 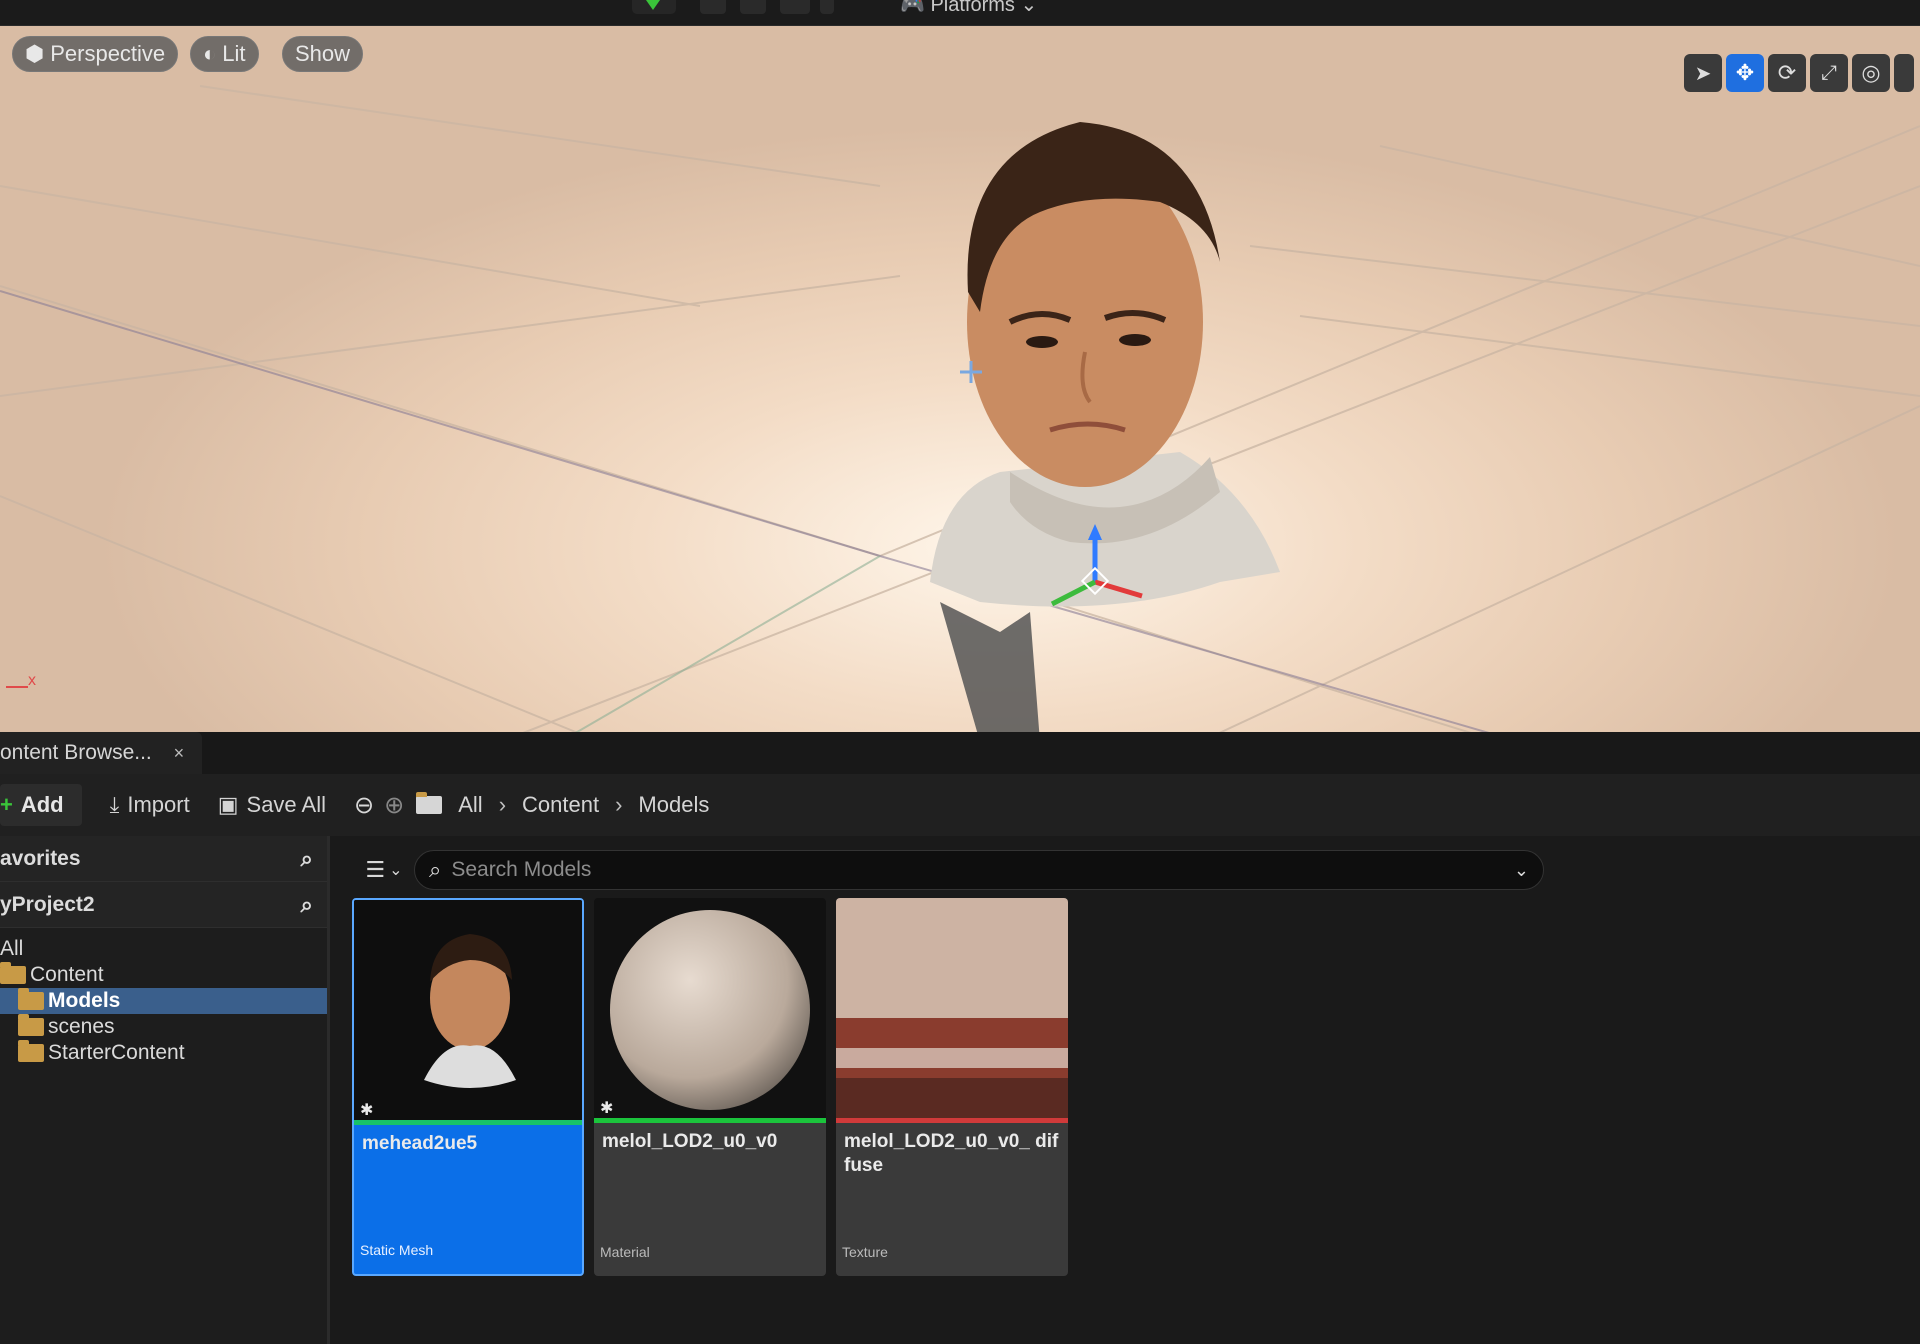 What do you see at coordinates (384, 870) in the screenshot?
I see `filter-button: ☰ ⌄` at bounding box center [384, 870].